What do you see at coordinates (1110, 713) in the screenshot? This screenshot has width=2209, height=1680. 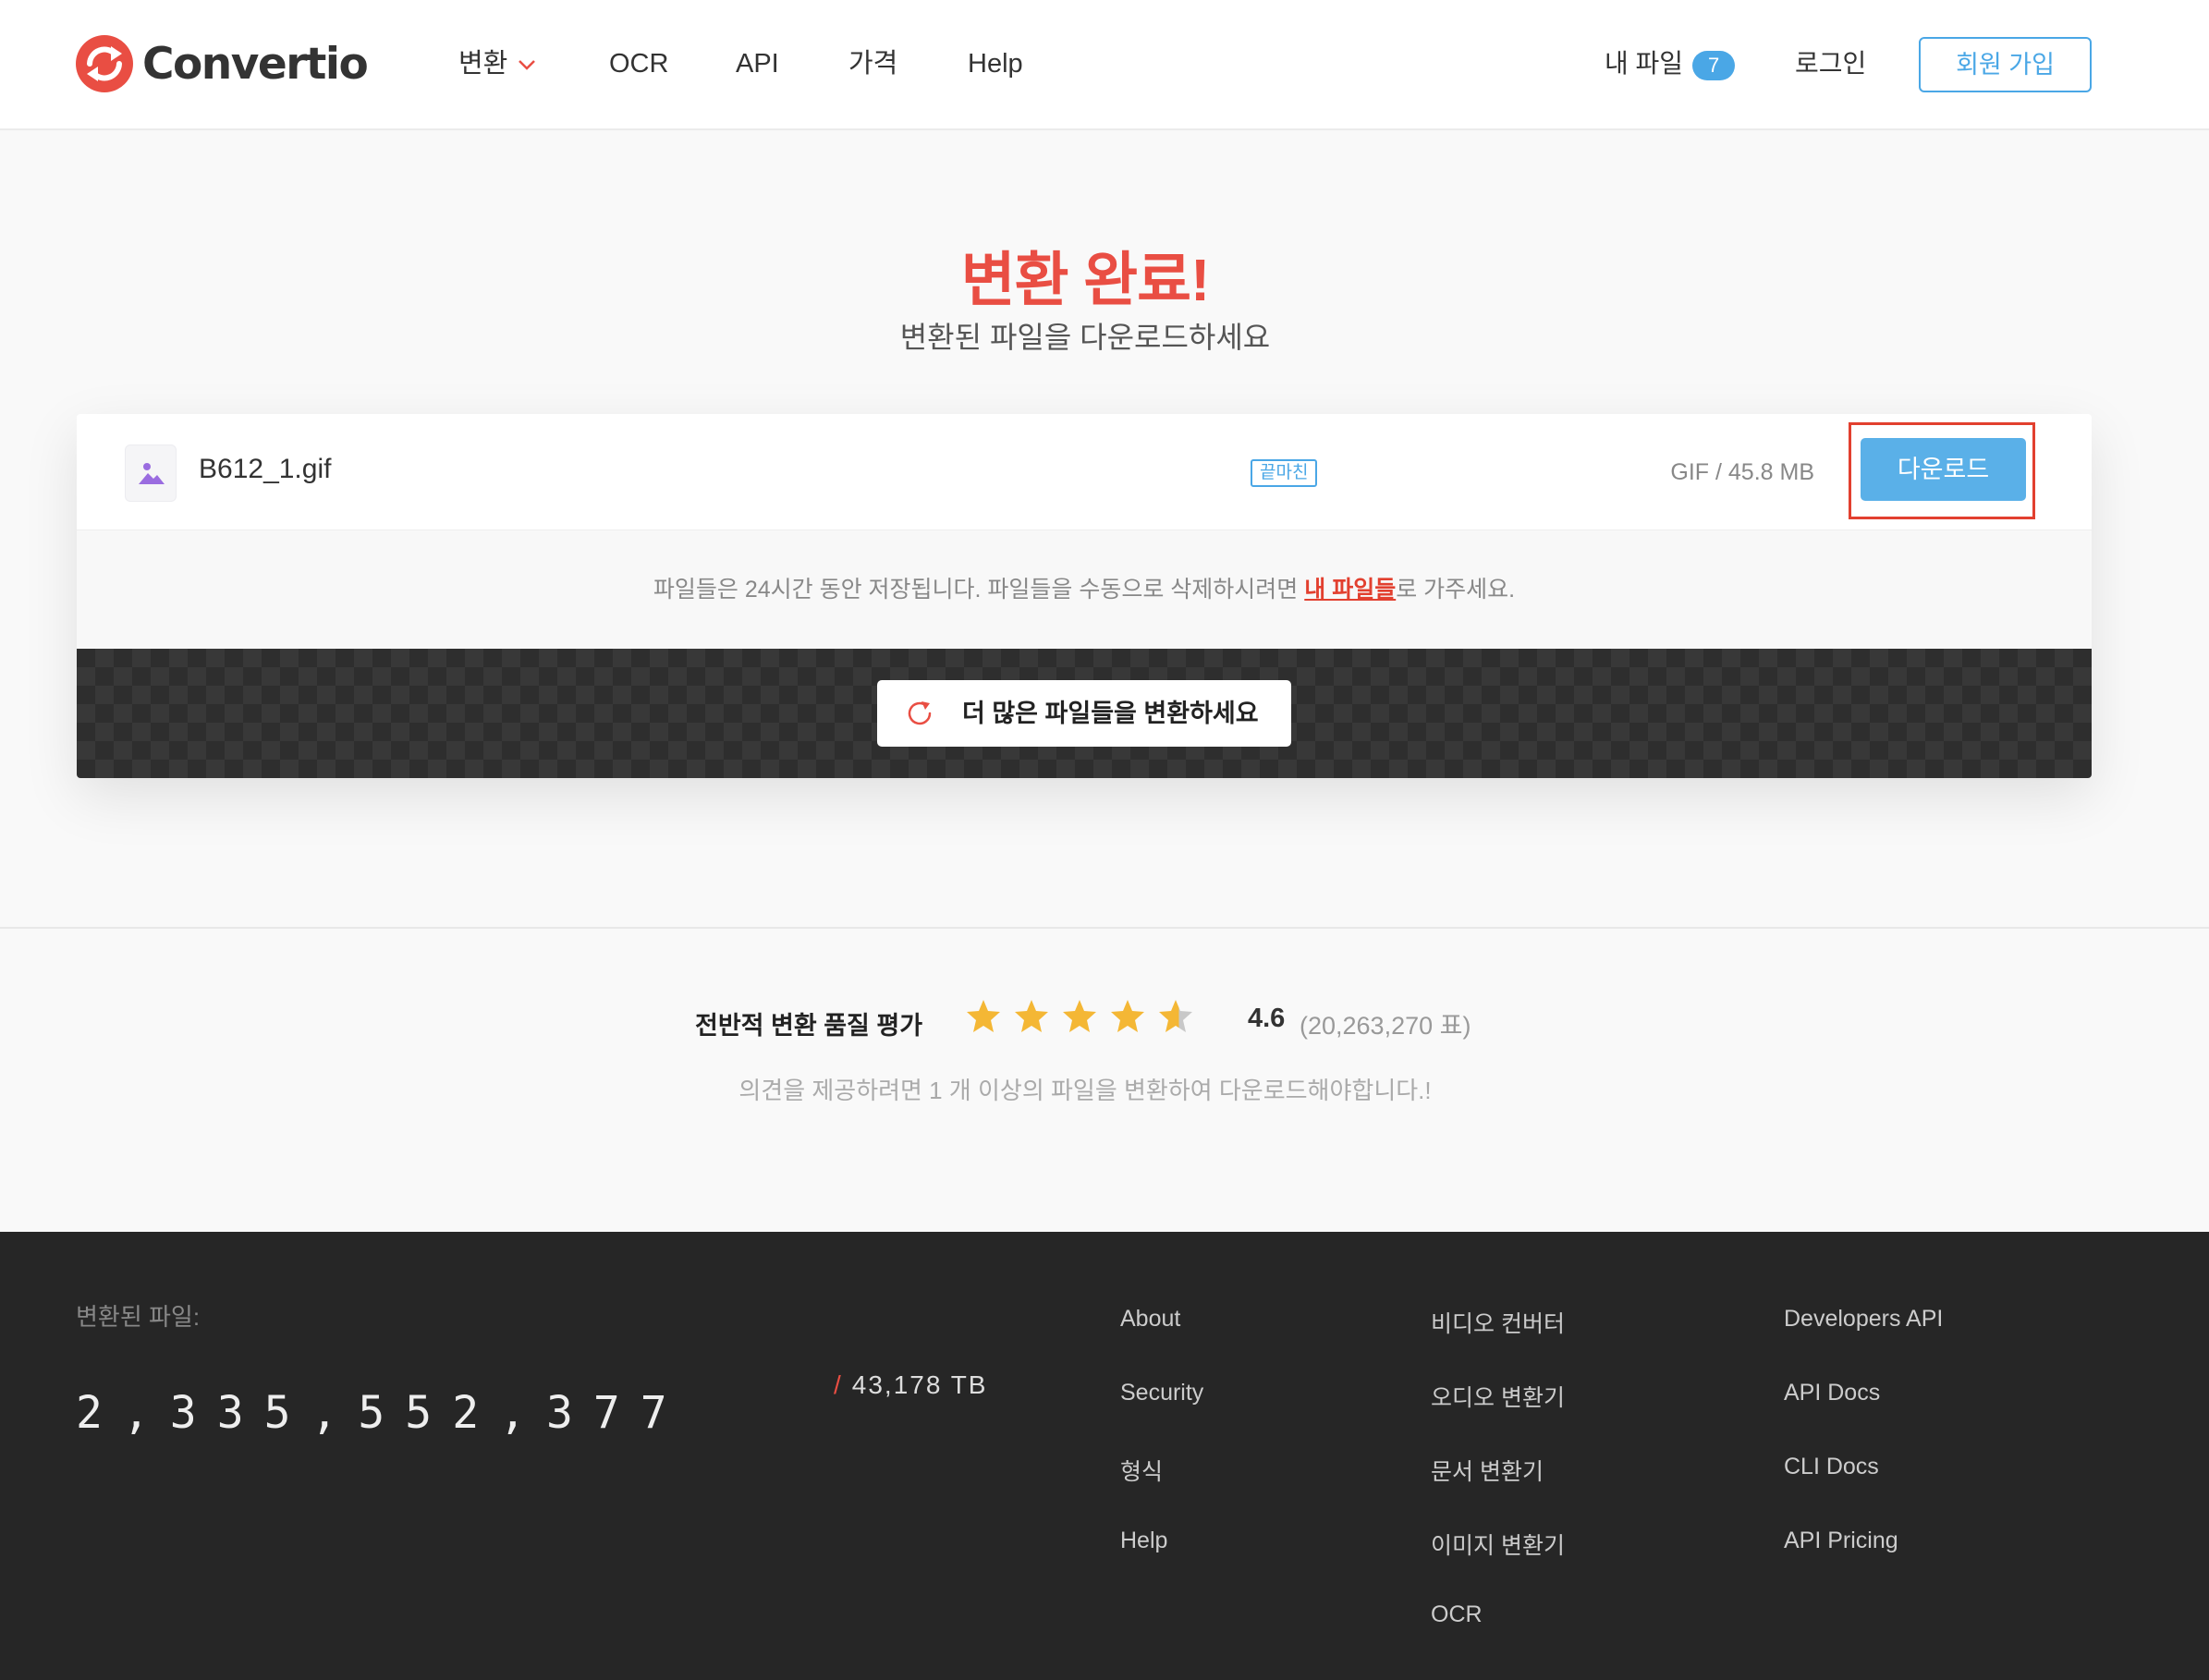 I see `convert-more-label: 더 많은 파일들을 변환하세요` at bounding box center [1110, 713].